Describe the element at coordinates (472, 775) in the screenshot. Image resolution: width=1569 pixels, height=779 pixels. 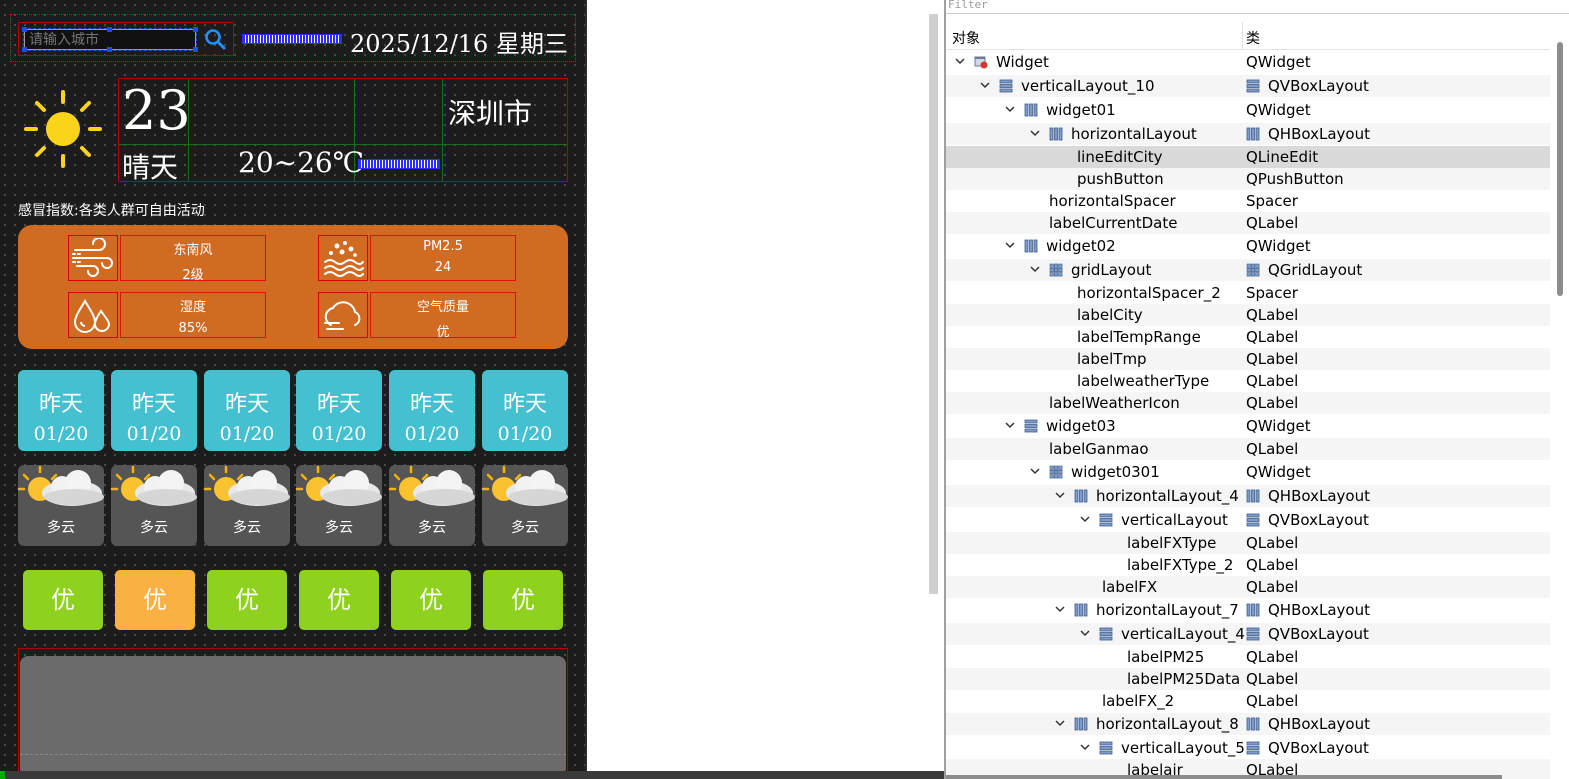
I see `canvas-horizontal-scrollbar` at that location.